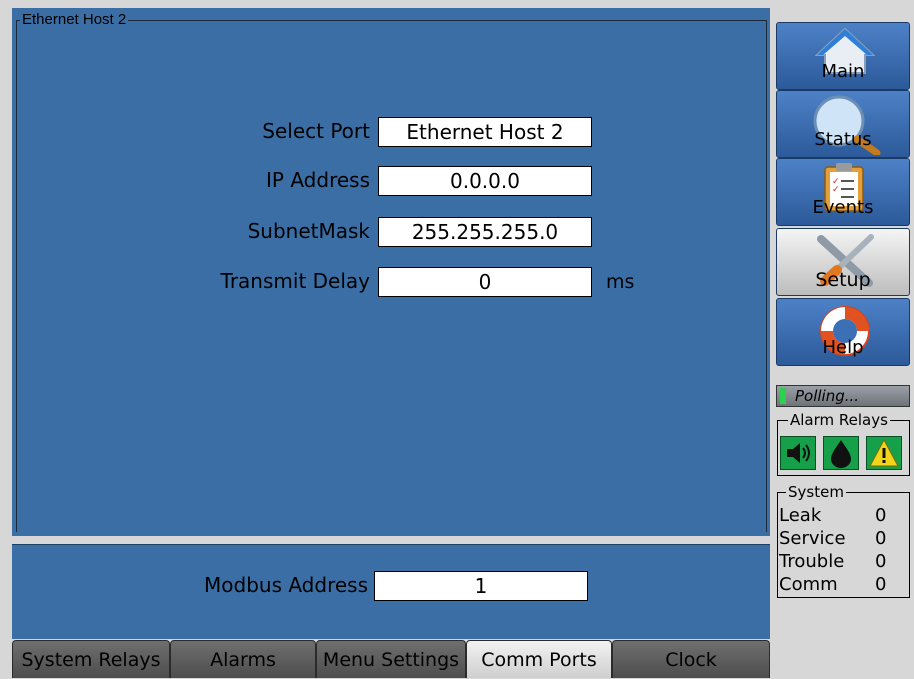  Describe the element at coordinates (843, 207) in the screenshot. I see `nav-events-label: Events` at that location.